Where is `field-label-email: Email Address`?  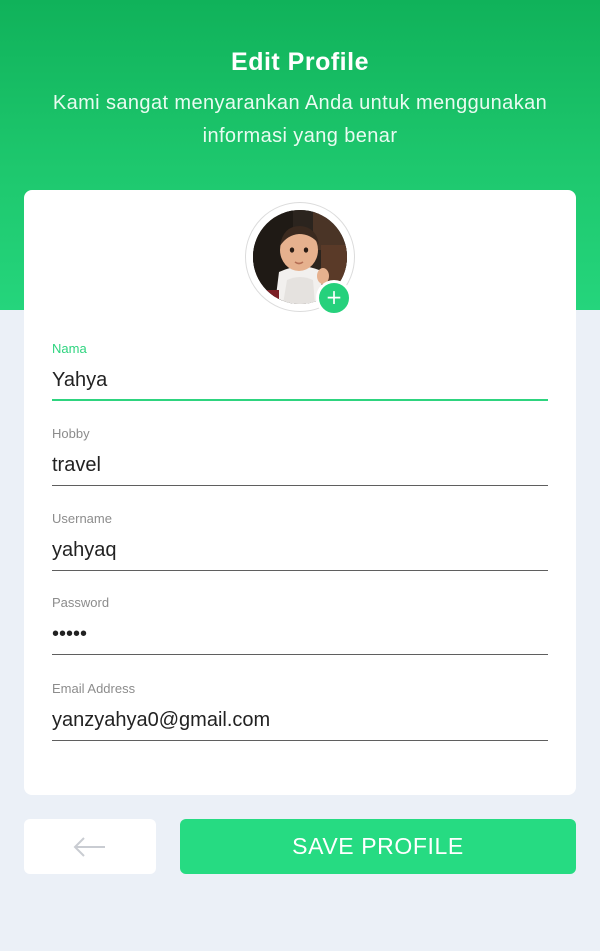 field-label-email: Email Address is located at coordinates (94, 688).